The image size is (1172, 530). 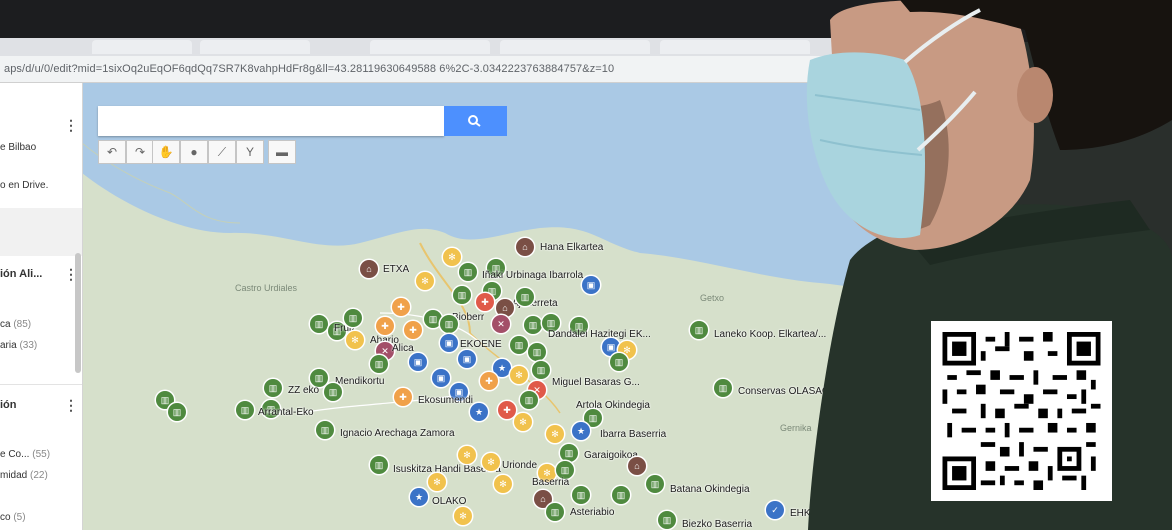 I want to click on qr-code-pattern, so click(x=1021, y=411).